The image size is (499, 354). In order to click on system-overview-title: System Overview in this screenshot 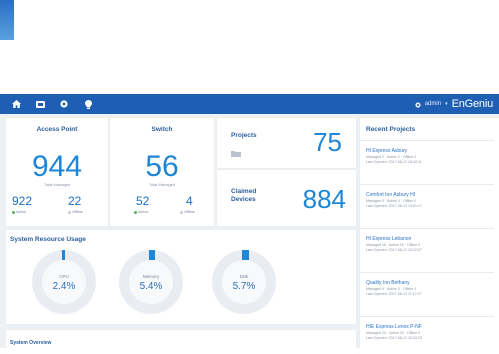, I will do `click(31, 343)`.